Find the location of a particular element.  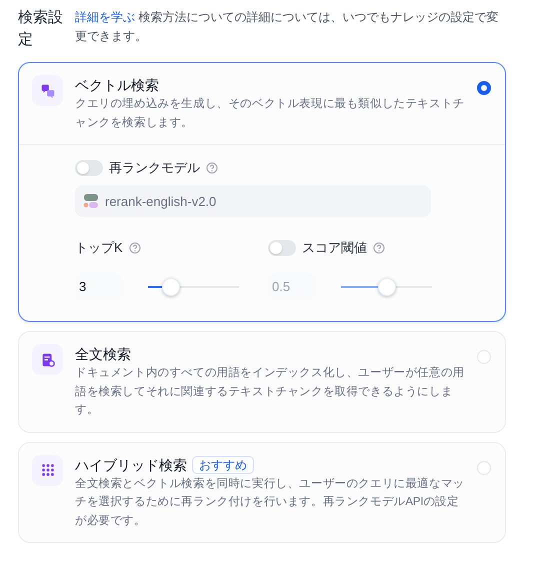

option-title: 全文検索 is located at coordinates (103, 354).